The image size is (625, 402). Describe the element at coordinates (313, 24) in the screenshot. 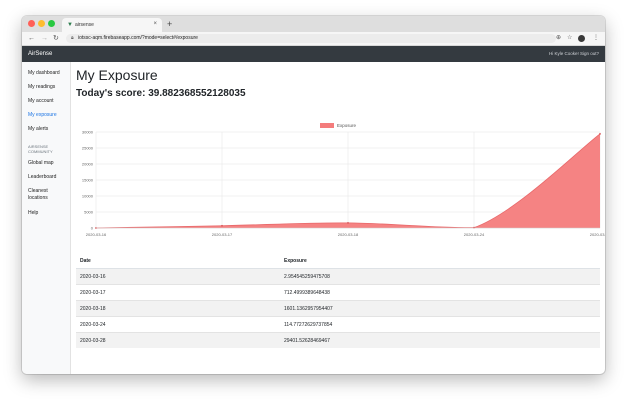

I see `browser-tab-bar: ▼ airsense × +` at that location.